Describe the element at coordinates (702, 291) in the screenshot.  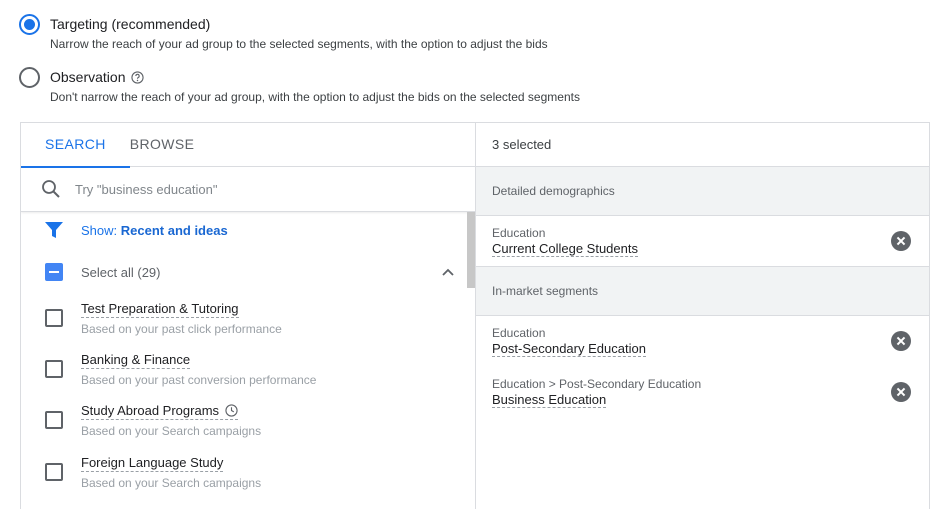
I see `group-header: In-market segments` at that location.